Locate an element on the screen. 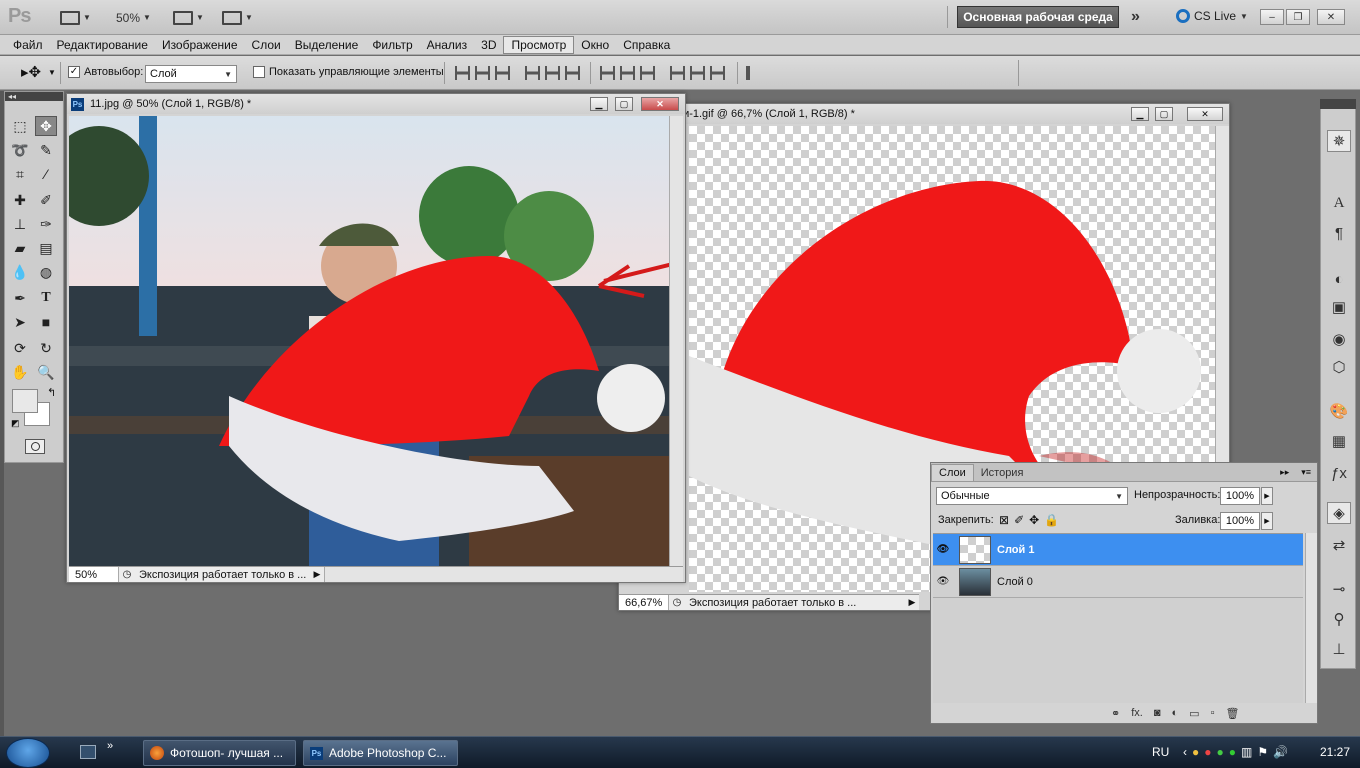 This screenshot has width=1360, height=768. history-brush-tool-icon: ✑ is located at coordinates (46, 224).